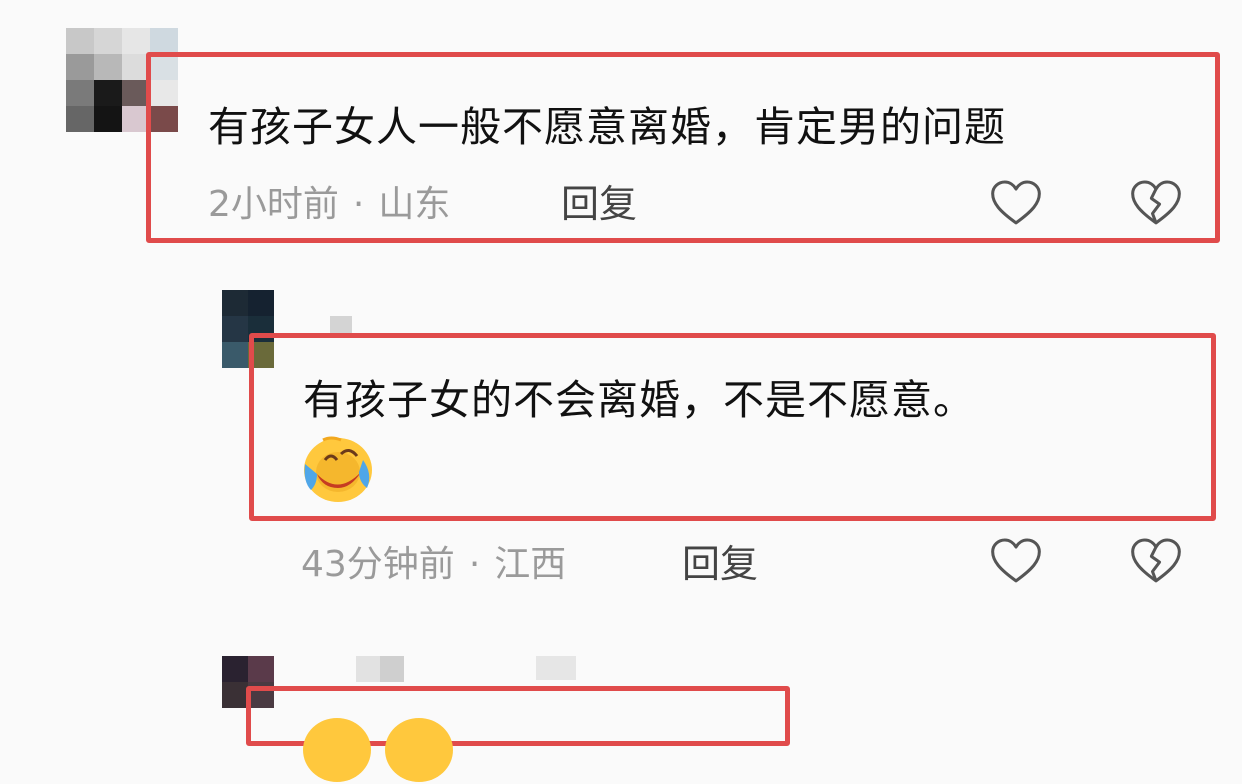 The height and width of the screenshot is (784, 1242). Describe the element at coordinates (530, 564) in the screenshot. I see `comment-location: 江西` at that location.